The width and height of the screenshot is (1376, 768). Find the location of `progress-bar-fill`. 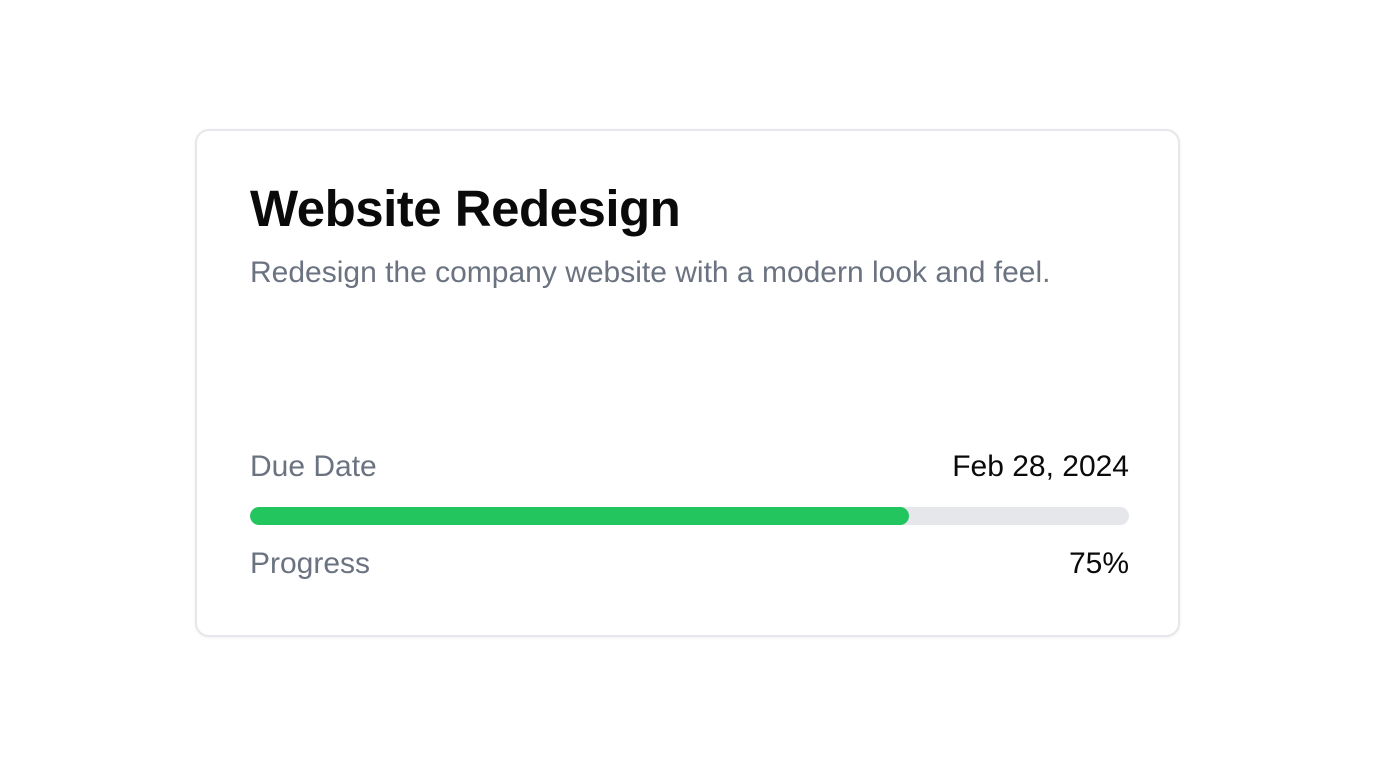

progress-bar-fill is located at coordinates (580, 516).